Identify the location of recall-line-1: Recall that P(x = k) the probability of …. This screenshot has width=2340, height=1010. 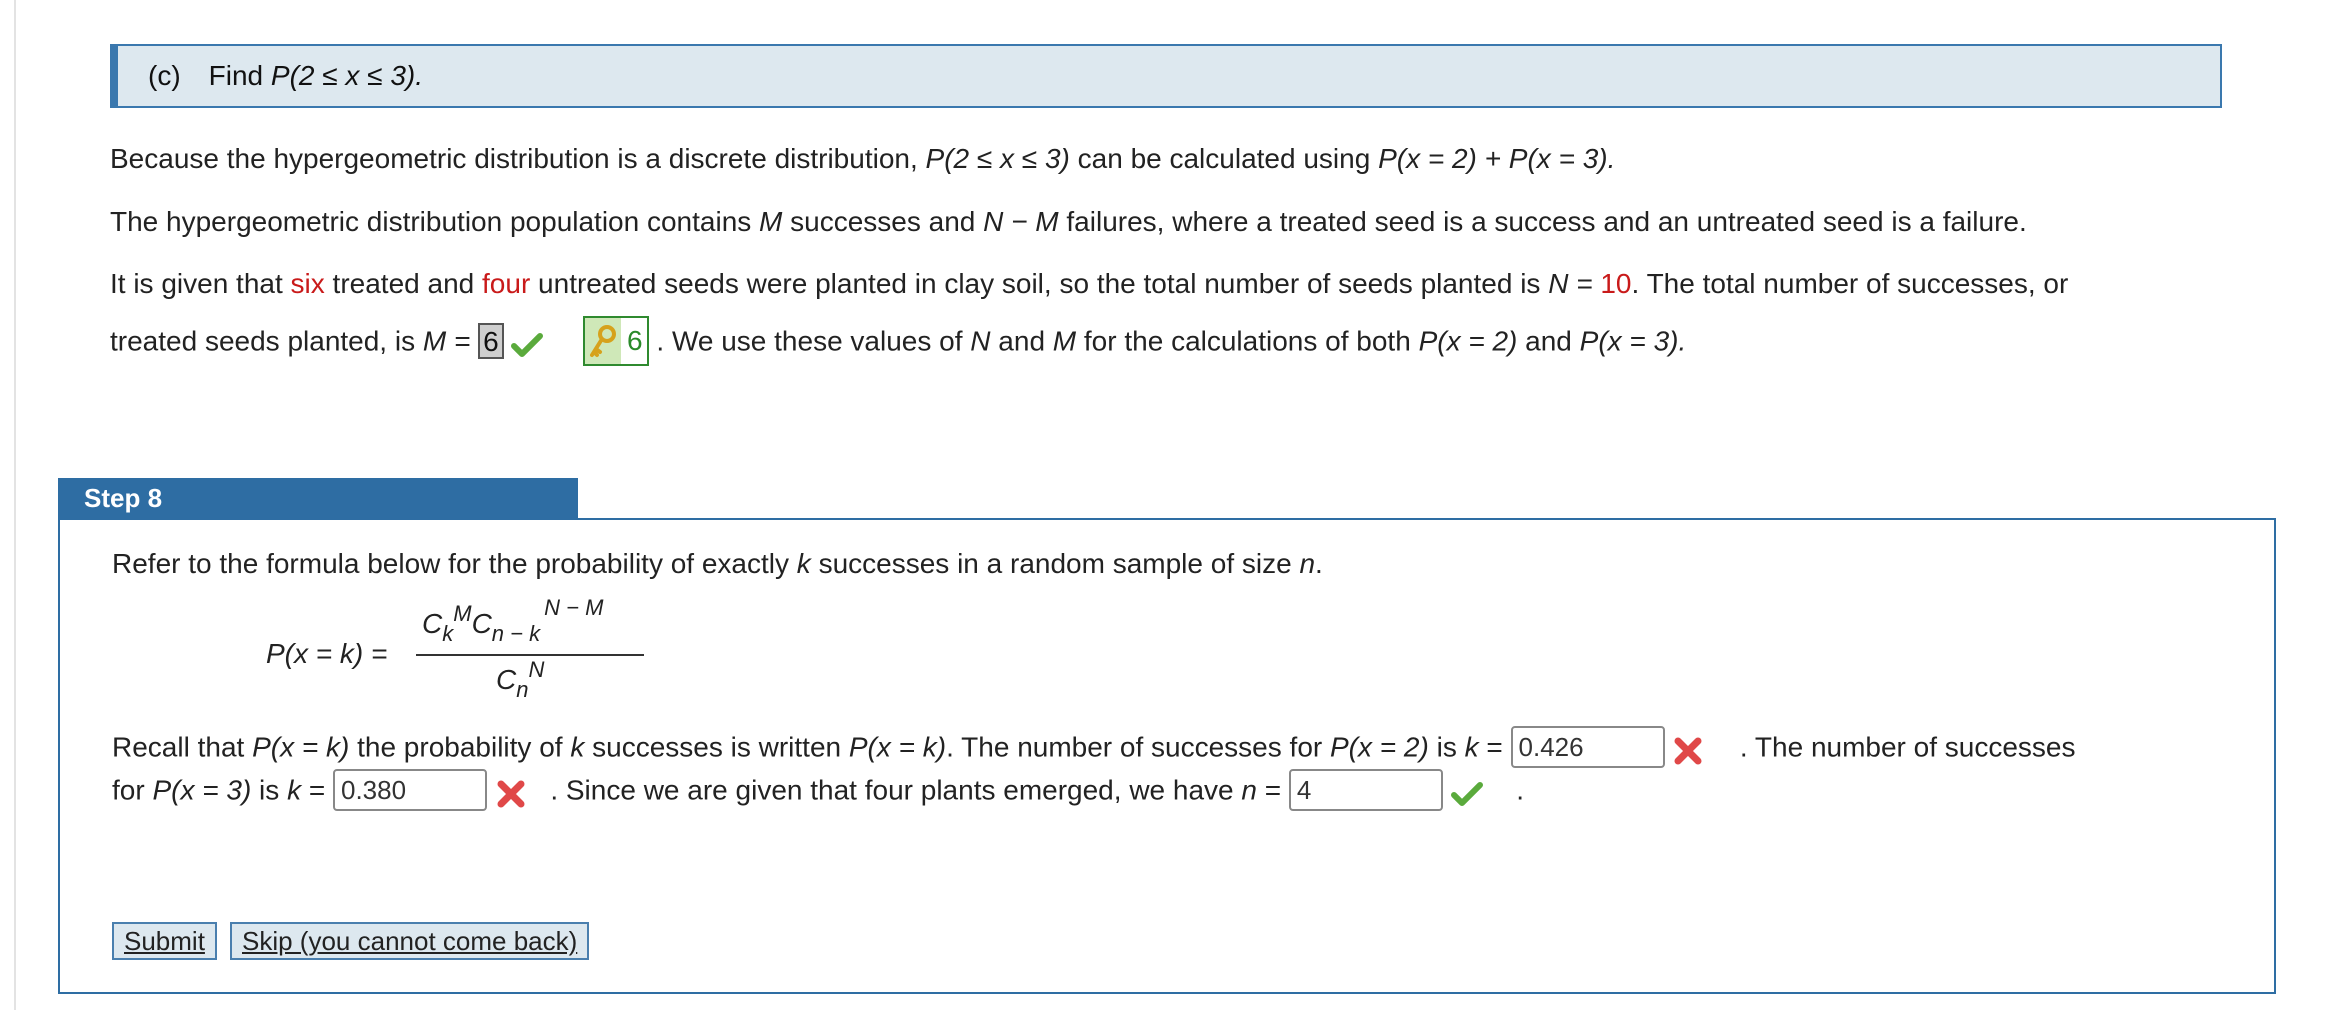
(1094, 748).